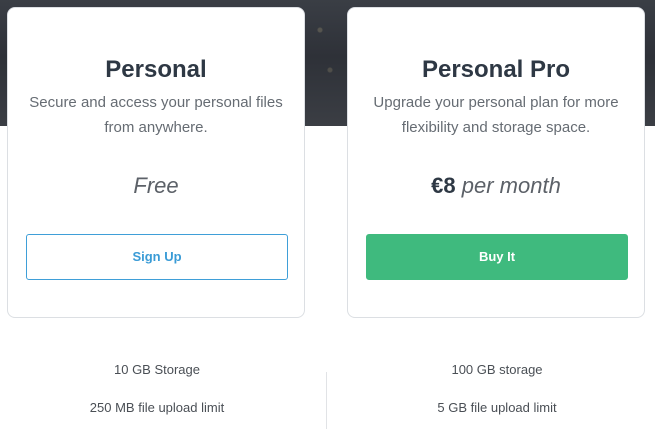  What do you see at coordinates (497, 369) in the screenshot?
I see `feature-item: 100 GB storage` at bounding box center [497, 369].